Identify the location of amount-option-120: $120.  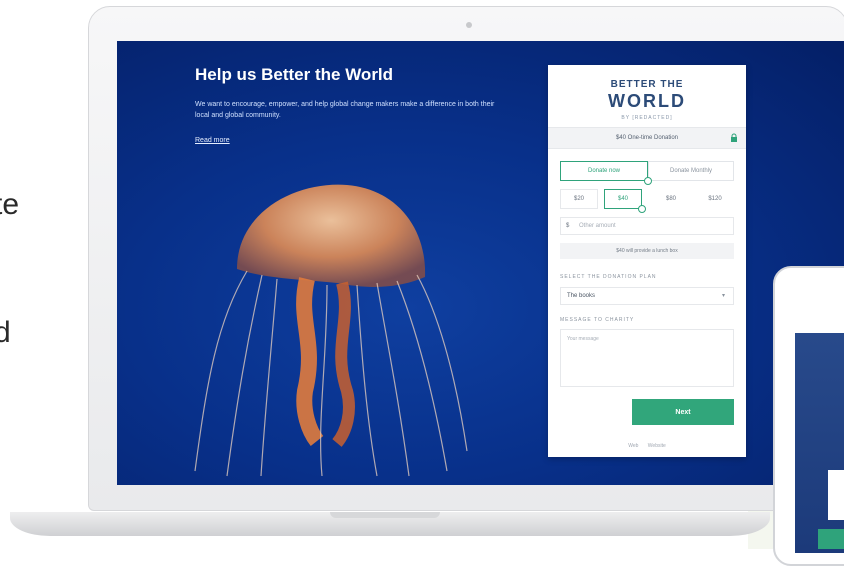
(715, 199).